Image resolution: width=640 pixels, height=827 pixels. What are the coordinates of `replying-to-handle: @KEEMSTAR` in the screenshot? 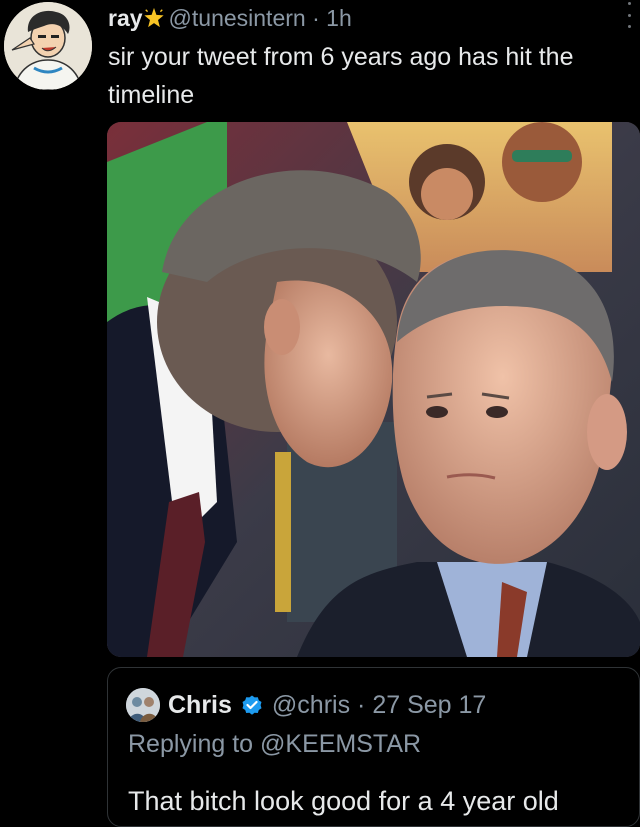 It's located at (340, 744).